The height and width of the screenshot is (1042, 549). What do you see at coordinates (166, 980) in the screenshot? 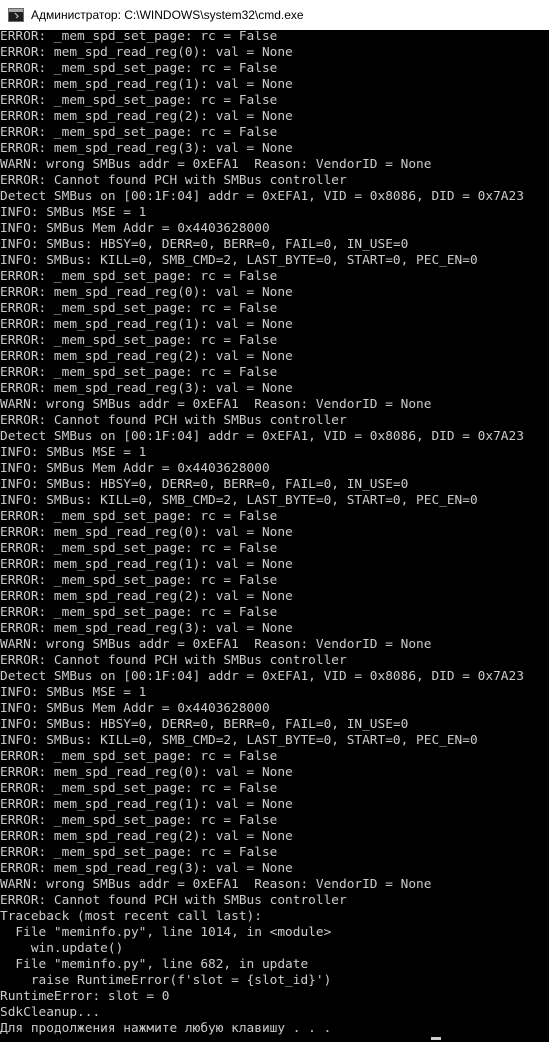
I see `console-line: raise RuntimeError(f'slot = {slot_id}')` at bounding box center [166, 980].